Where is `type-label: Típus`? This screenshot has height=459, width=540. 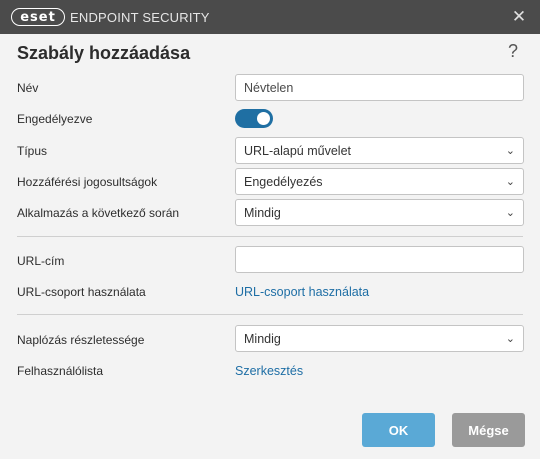 type-label: Típus is located at coordinates (32, 151).